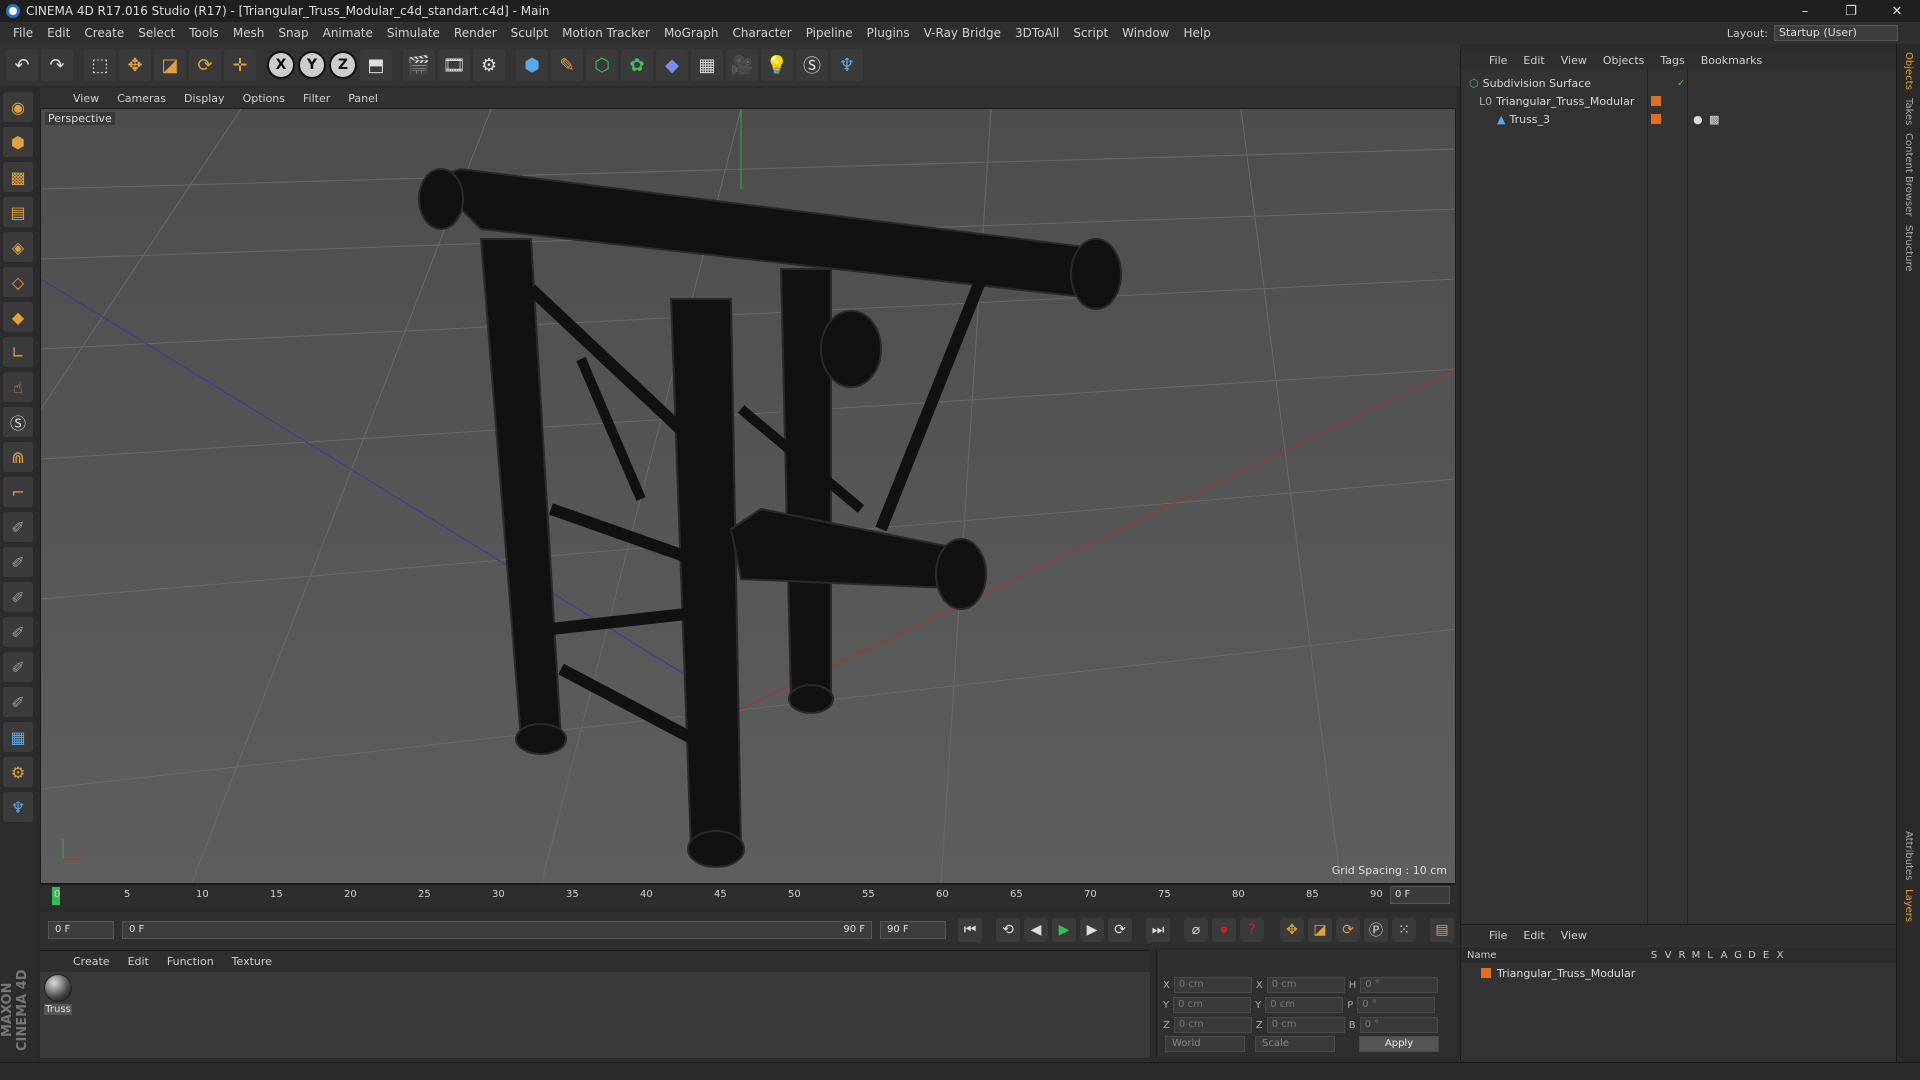 The image size is (1920, 1080). What do you see at coordinates (316, 98) in the screenshot?
I see `viewport-menu-filter: Filter` at bounding box center [316, 98].